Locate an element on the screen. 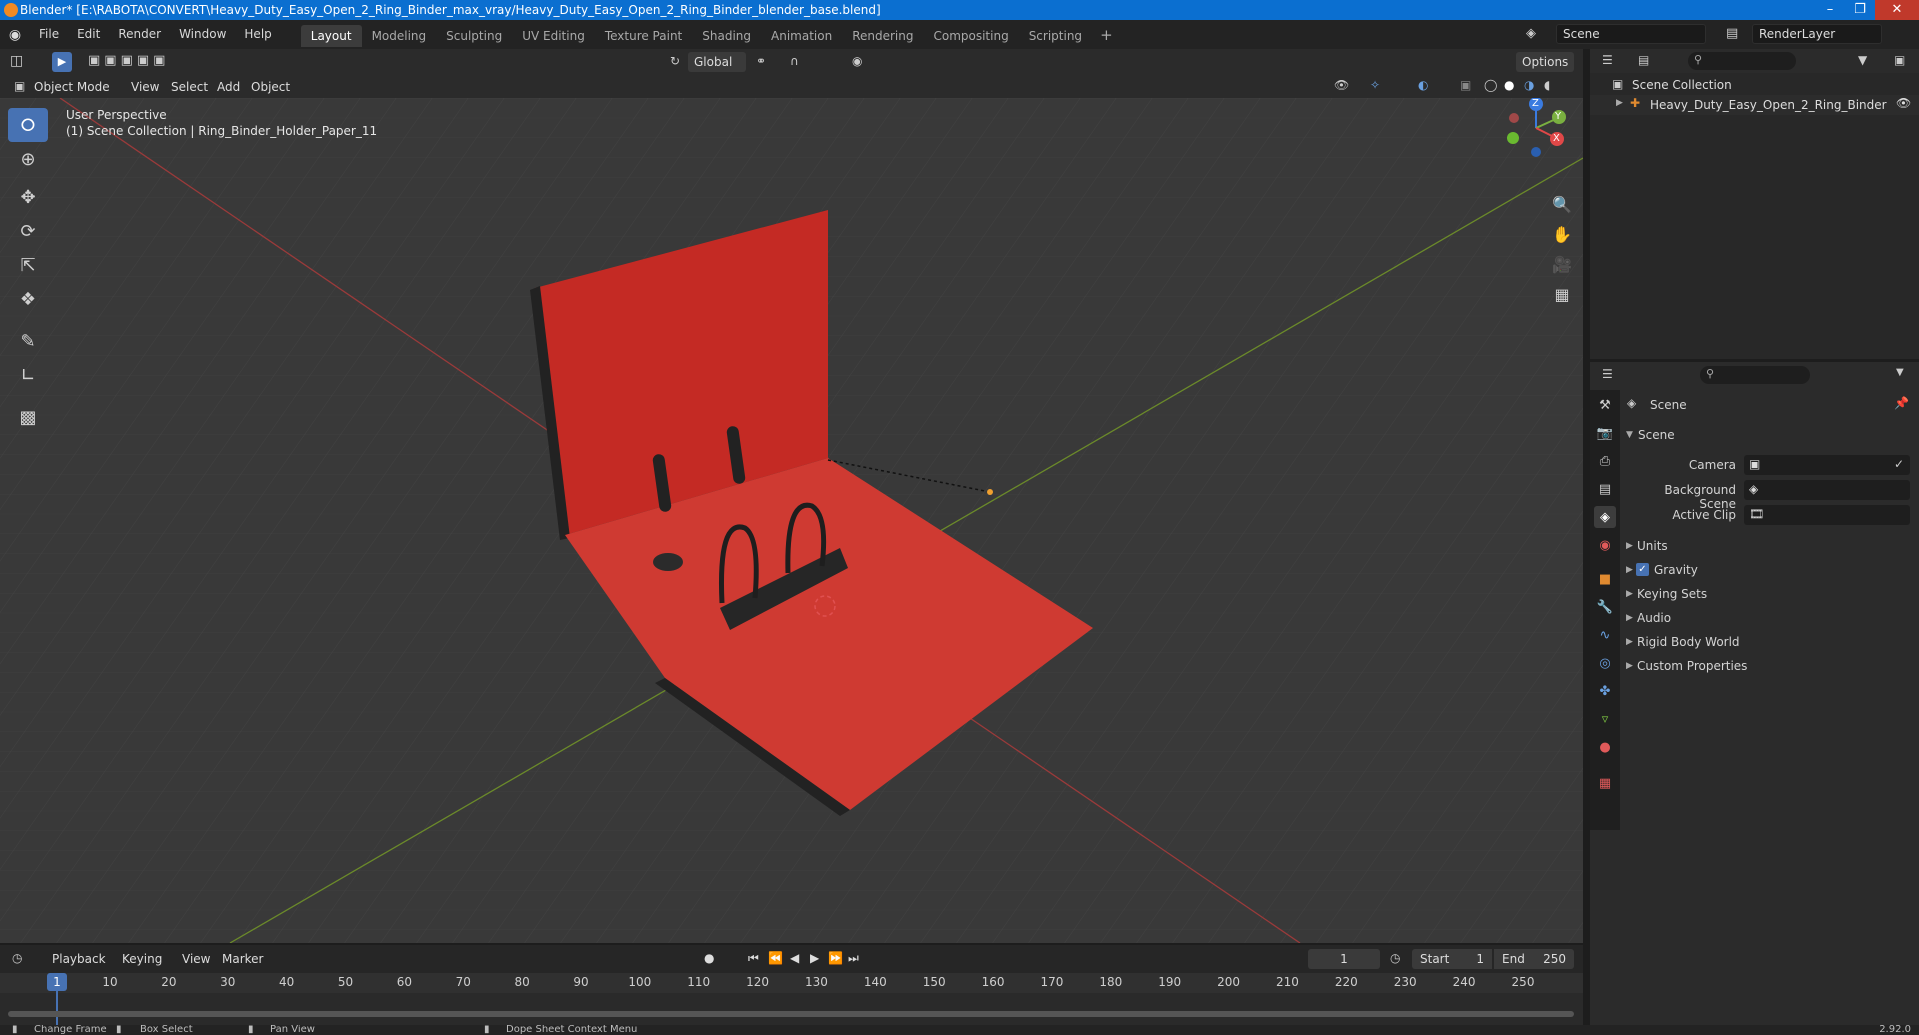  add-cube-tool-icon: ▩ is located at coordinates (28, 417).